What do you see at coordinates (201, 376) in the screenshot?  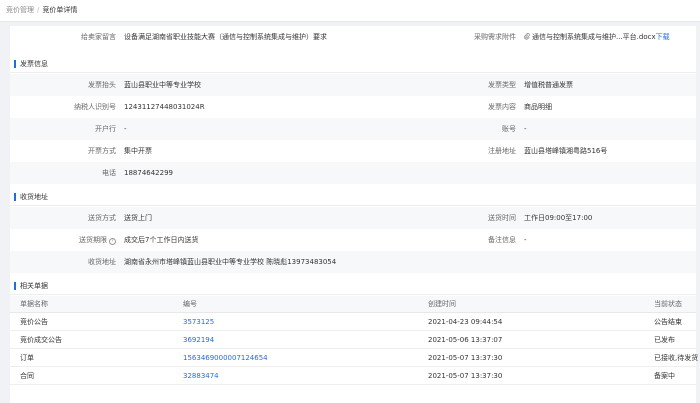 I see `doc-number-link: 32883474` at bounding box center [201, 376].